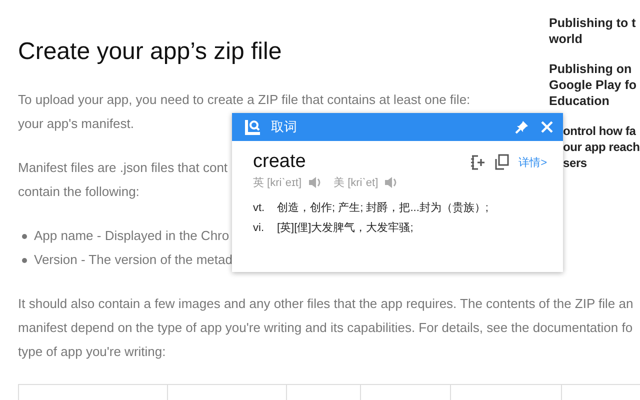  What do you see at coordinates (356, 183) in the screenshot?
I see `phonetic-label: 美 [kriˋet]` at bounding box center [356, 183].